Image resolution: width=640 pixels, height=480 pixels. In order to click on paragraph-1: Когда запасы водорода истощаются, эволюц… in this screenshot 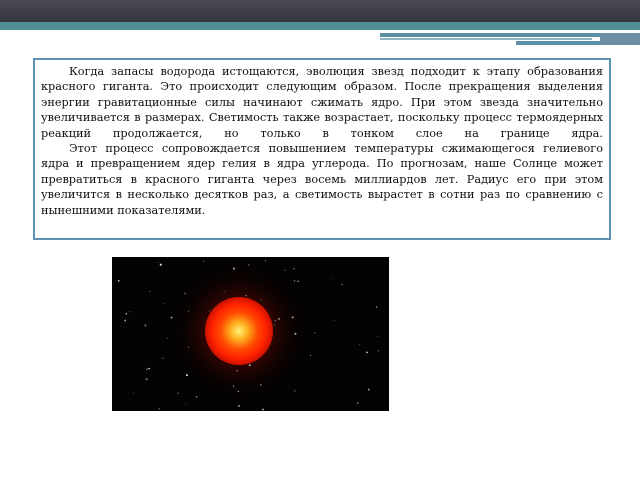, I will do `click(322, 102)`.